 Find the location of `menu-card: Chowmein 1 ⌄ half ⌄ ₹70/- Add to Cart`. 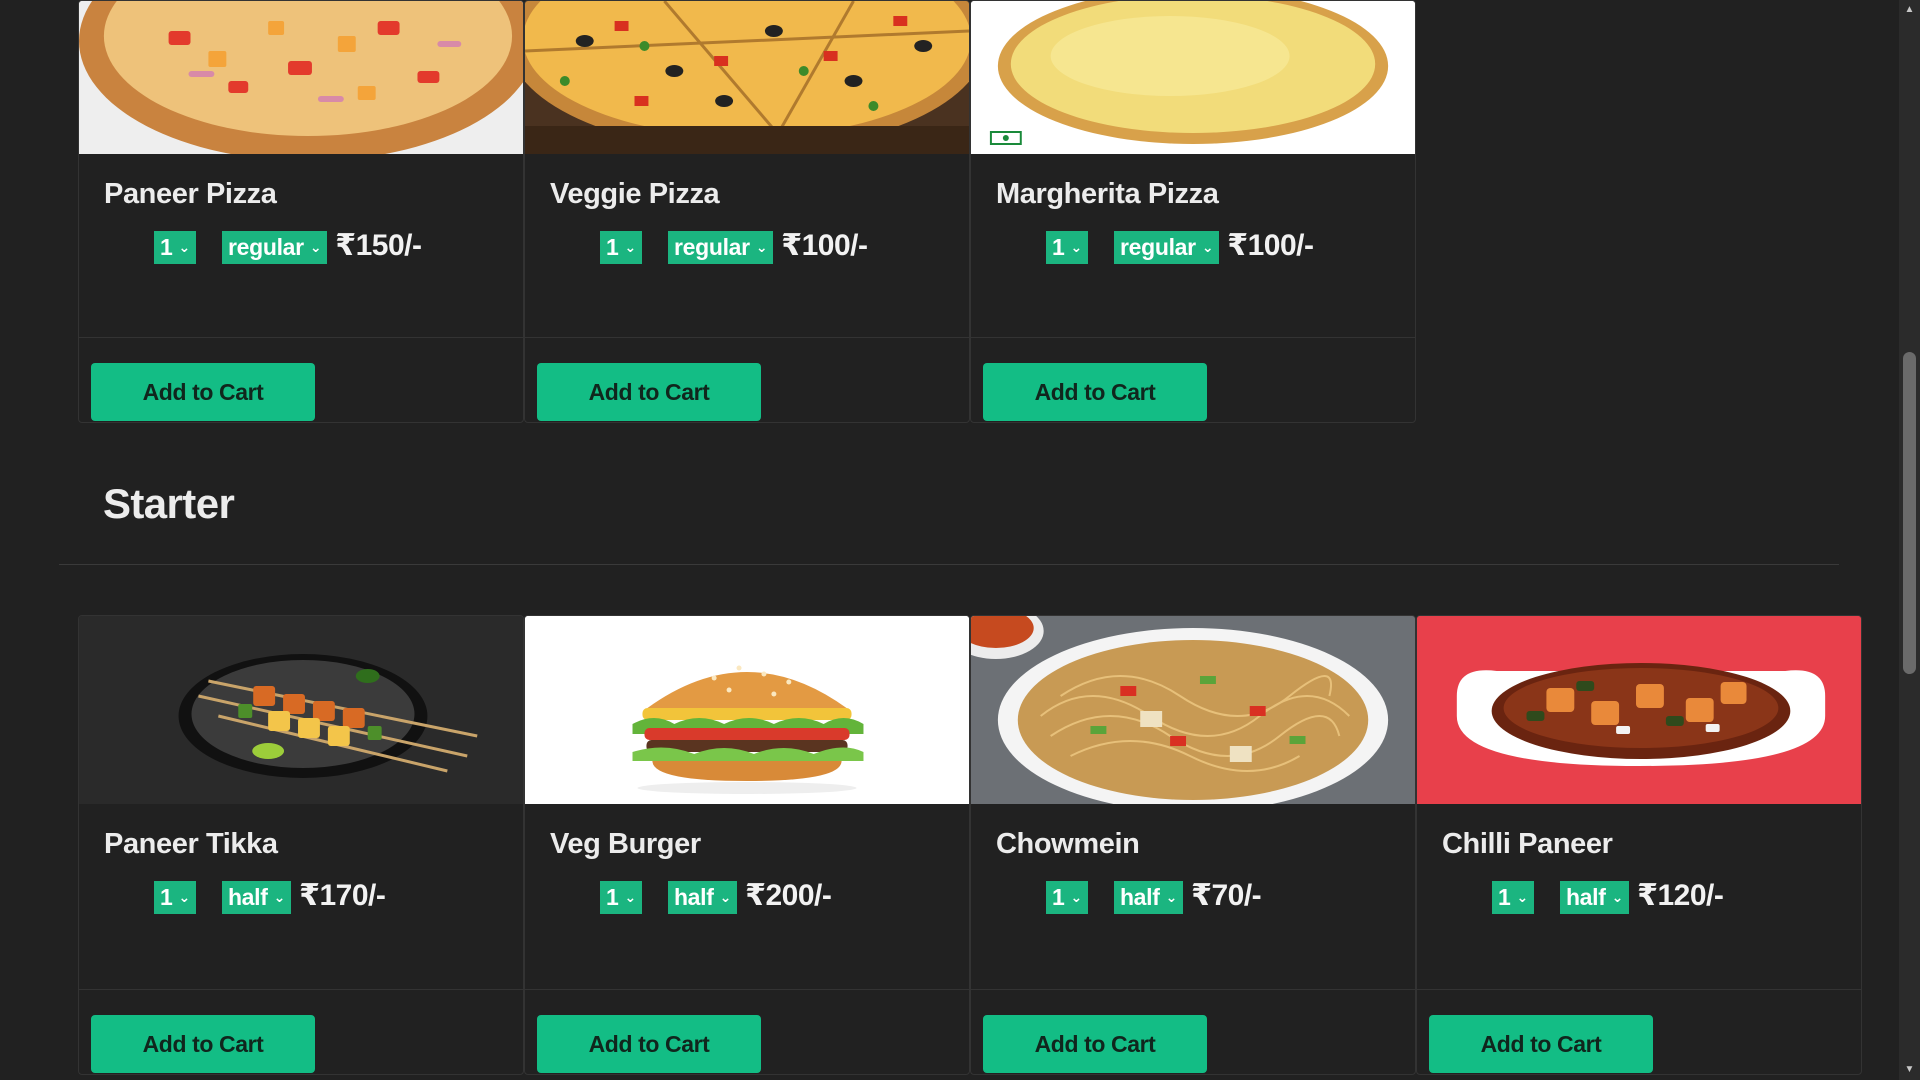

menu-card: Chowmein 1 ⌄ half ⌄ ₹70/- Add to Cart is located at coordinates (1193, 845).